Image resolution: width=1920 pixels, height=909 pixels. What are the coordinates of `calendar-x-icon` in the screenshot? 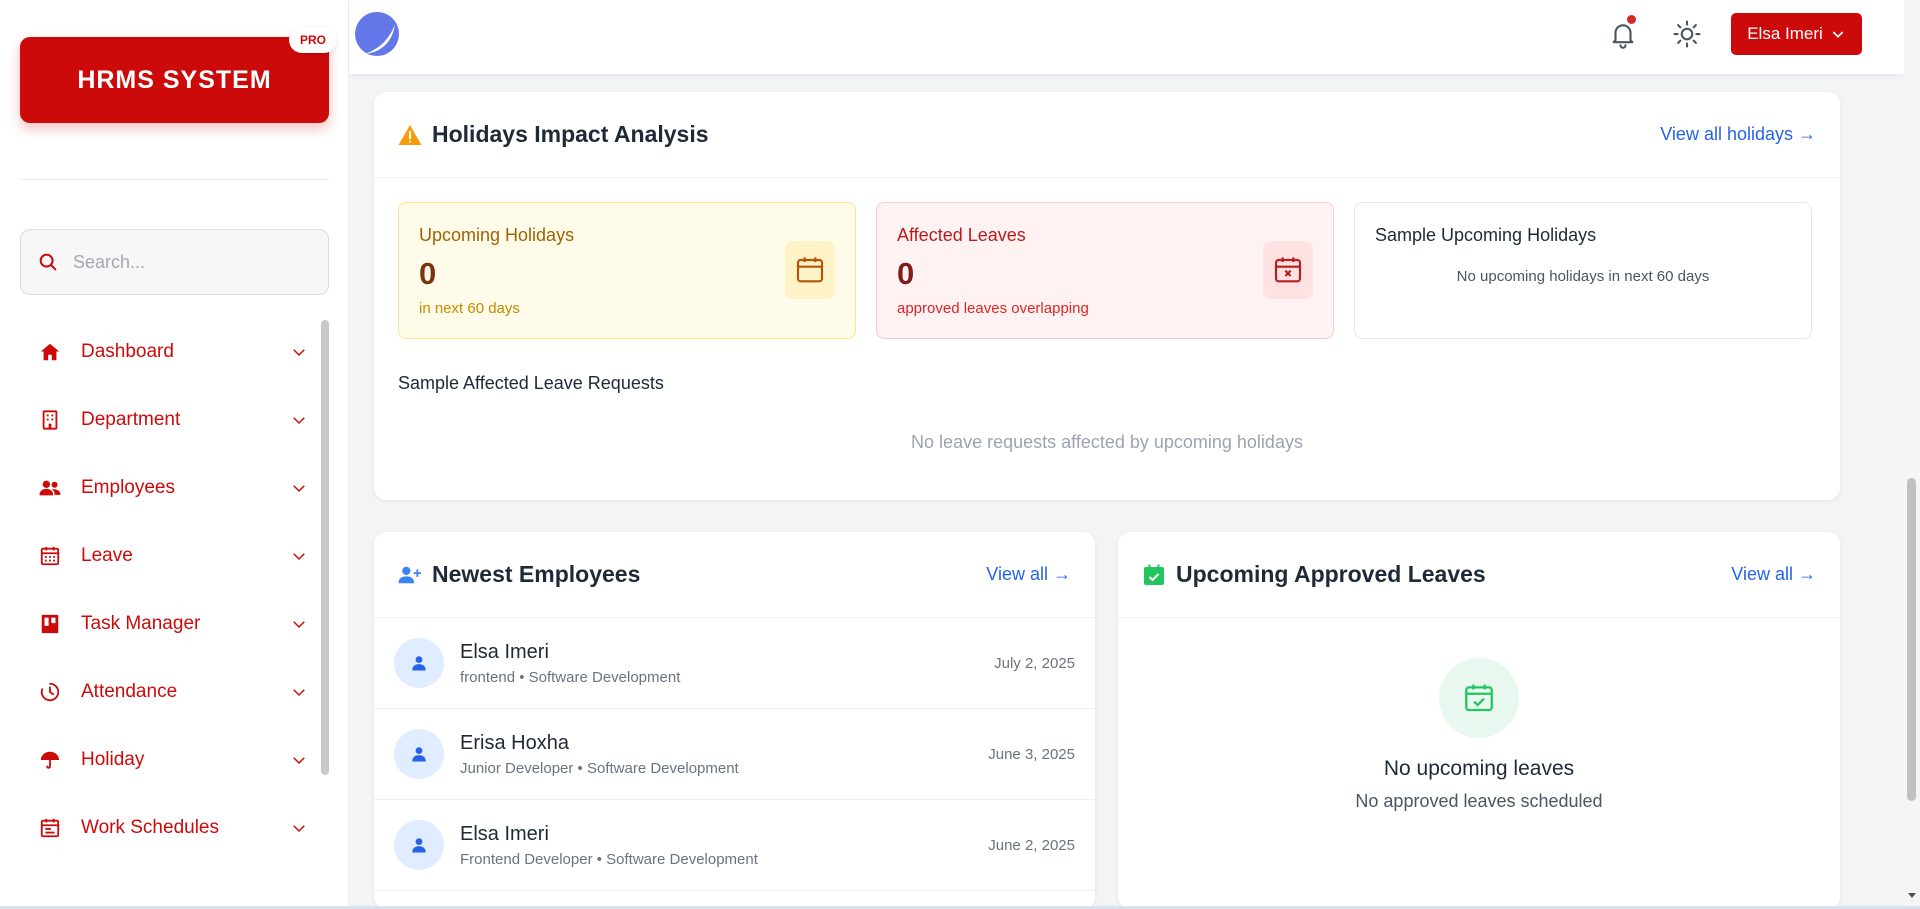 It's located at (1288, 270).